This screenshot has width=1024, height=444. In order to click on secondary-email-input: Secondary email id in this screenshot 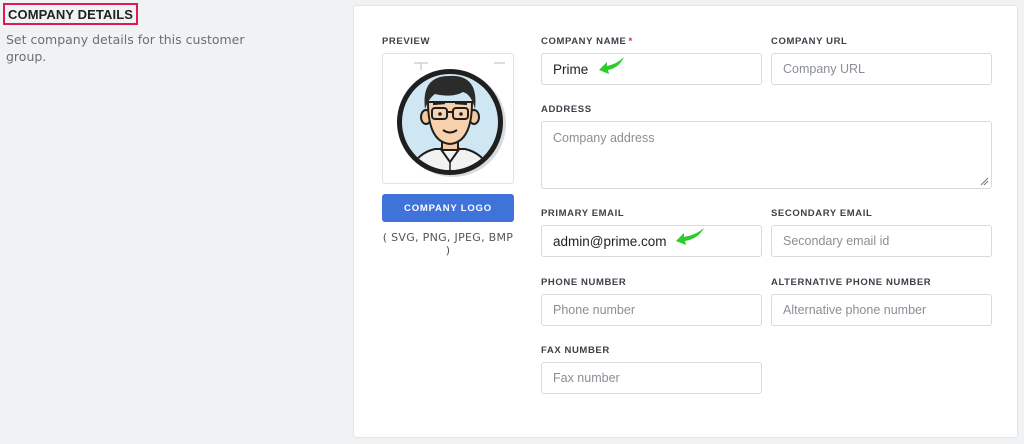, I will do `click(881, 241)`.